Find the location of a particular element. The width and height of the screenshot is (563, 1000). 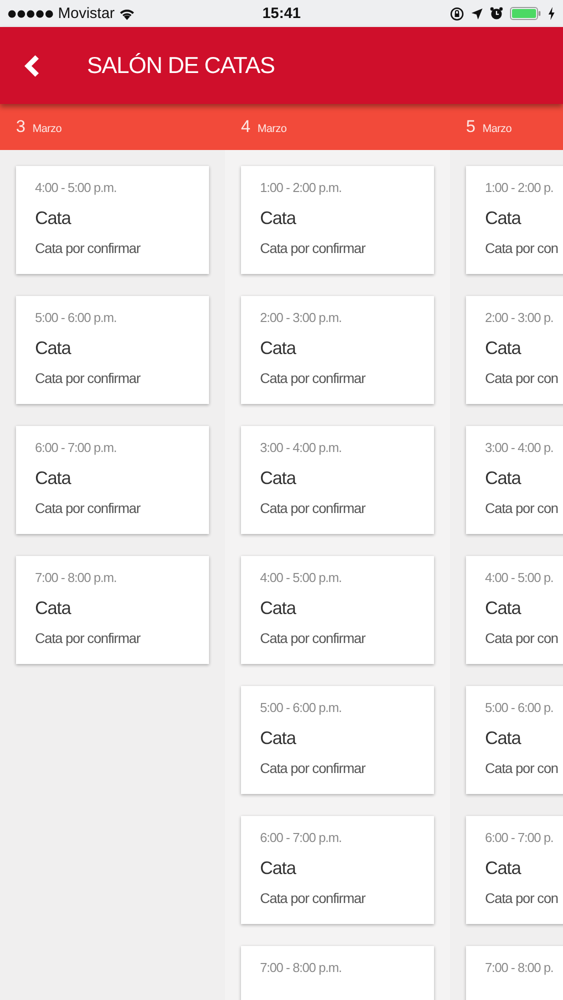

slot-card: 6:00 - 7:00 p. Cata Cata por con is located at coordinates (514, 870).